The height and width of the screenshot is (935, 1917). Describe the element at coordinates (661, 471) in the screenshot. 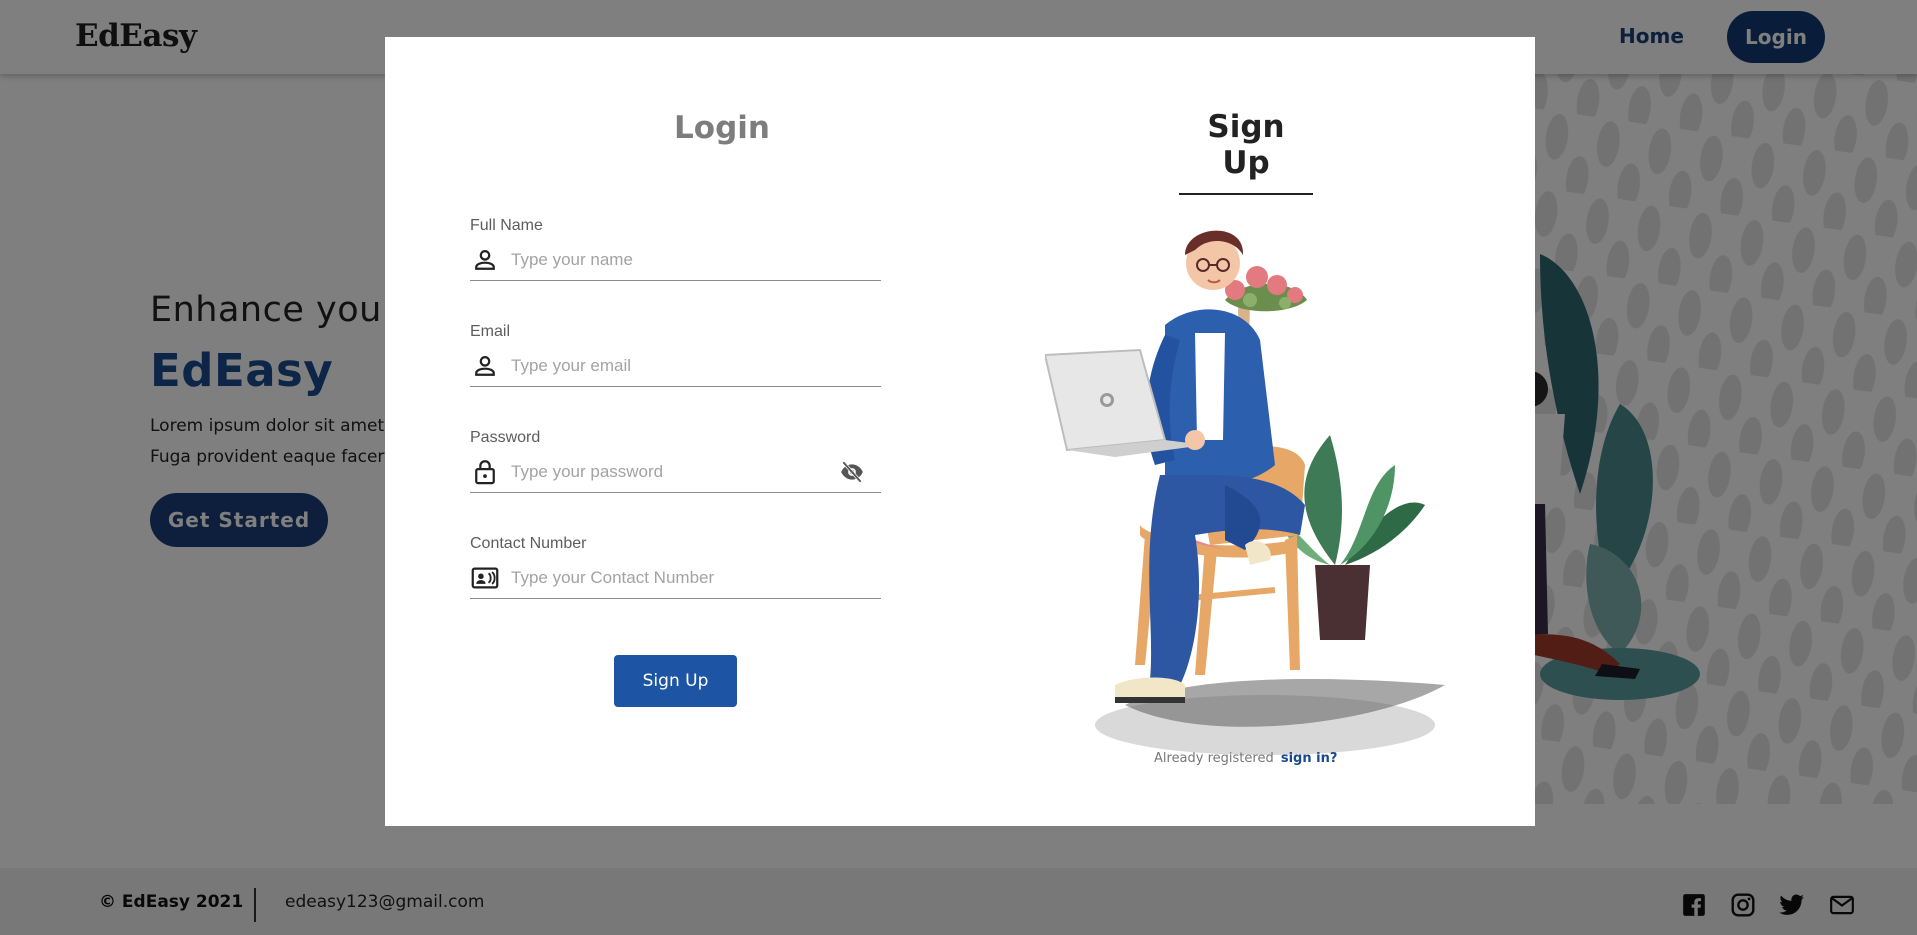

I see `password-input` at that location.